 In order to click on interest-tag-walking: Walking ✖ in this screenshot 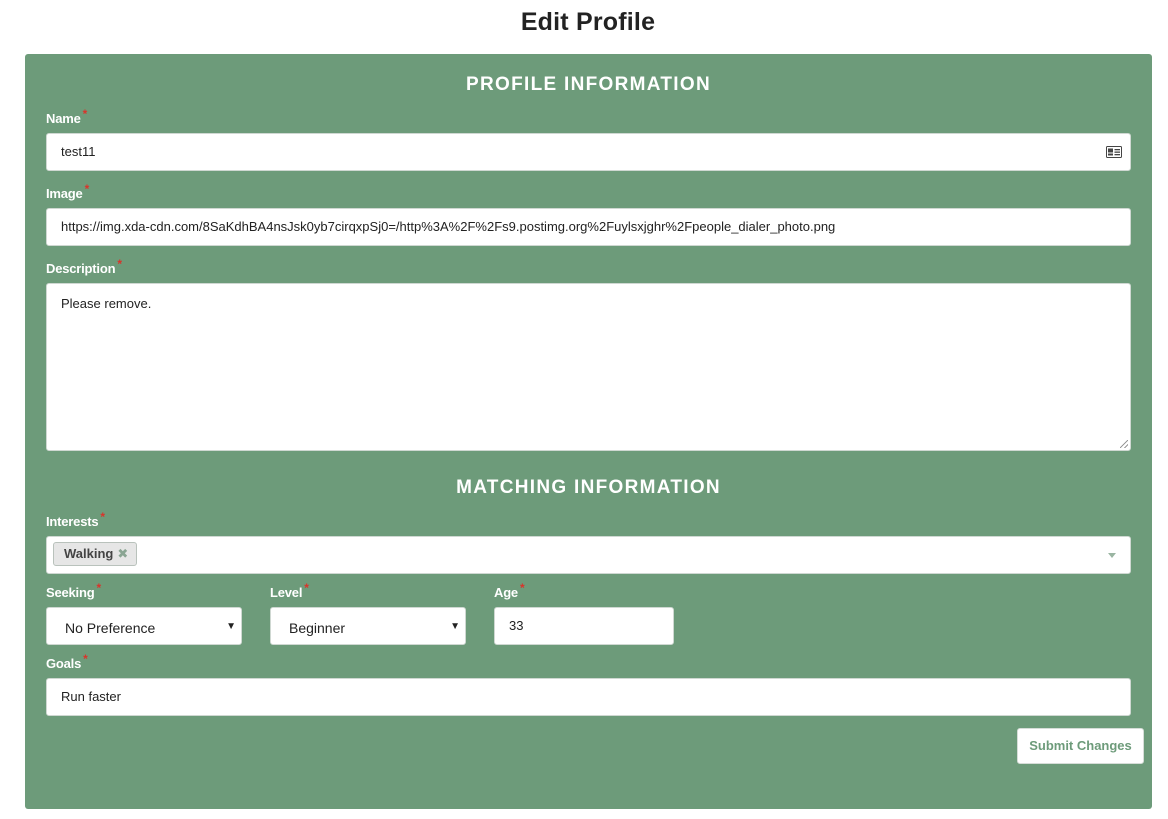, I will do `click(95, 554)`.